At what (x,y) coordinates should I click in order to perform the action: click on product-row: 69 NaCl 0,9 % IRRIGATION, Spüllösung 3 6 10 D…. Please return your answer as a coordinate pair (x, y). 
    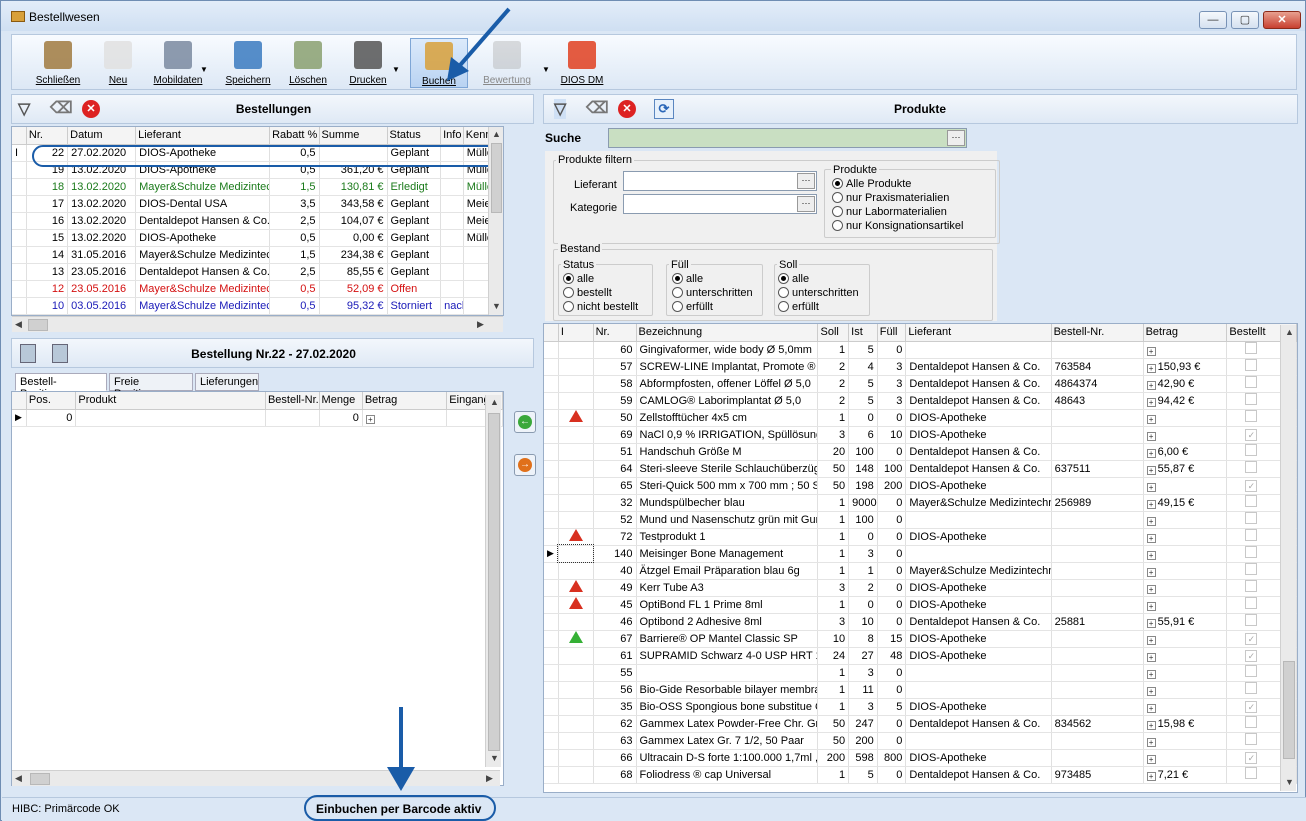
    Looking at the image, I should click on (920, 435).